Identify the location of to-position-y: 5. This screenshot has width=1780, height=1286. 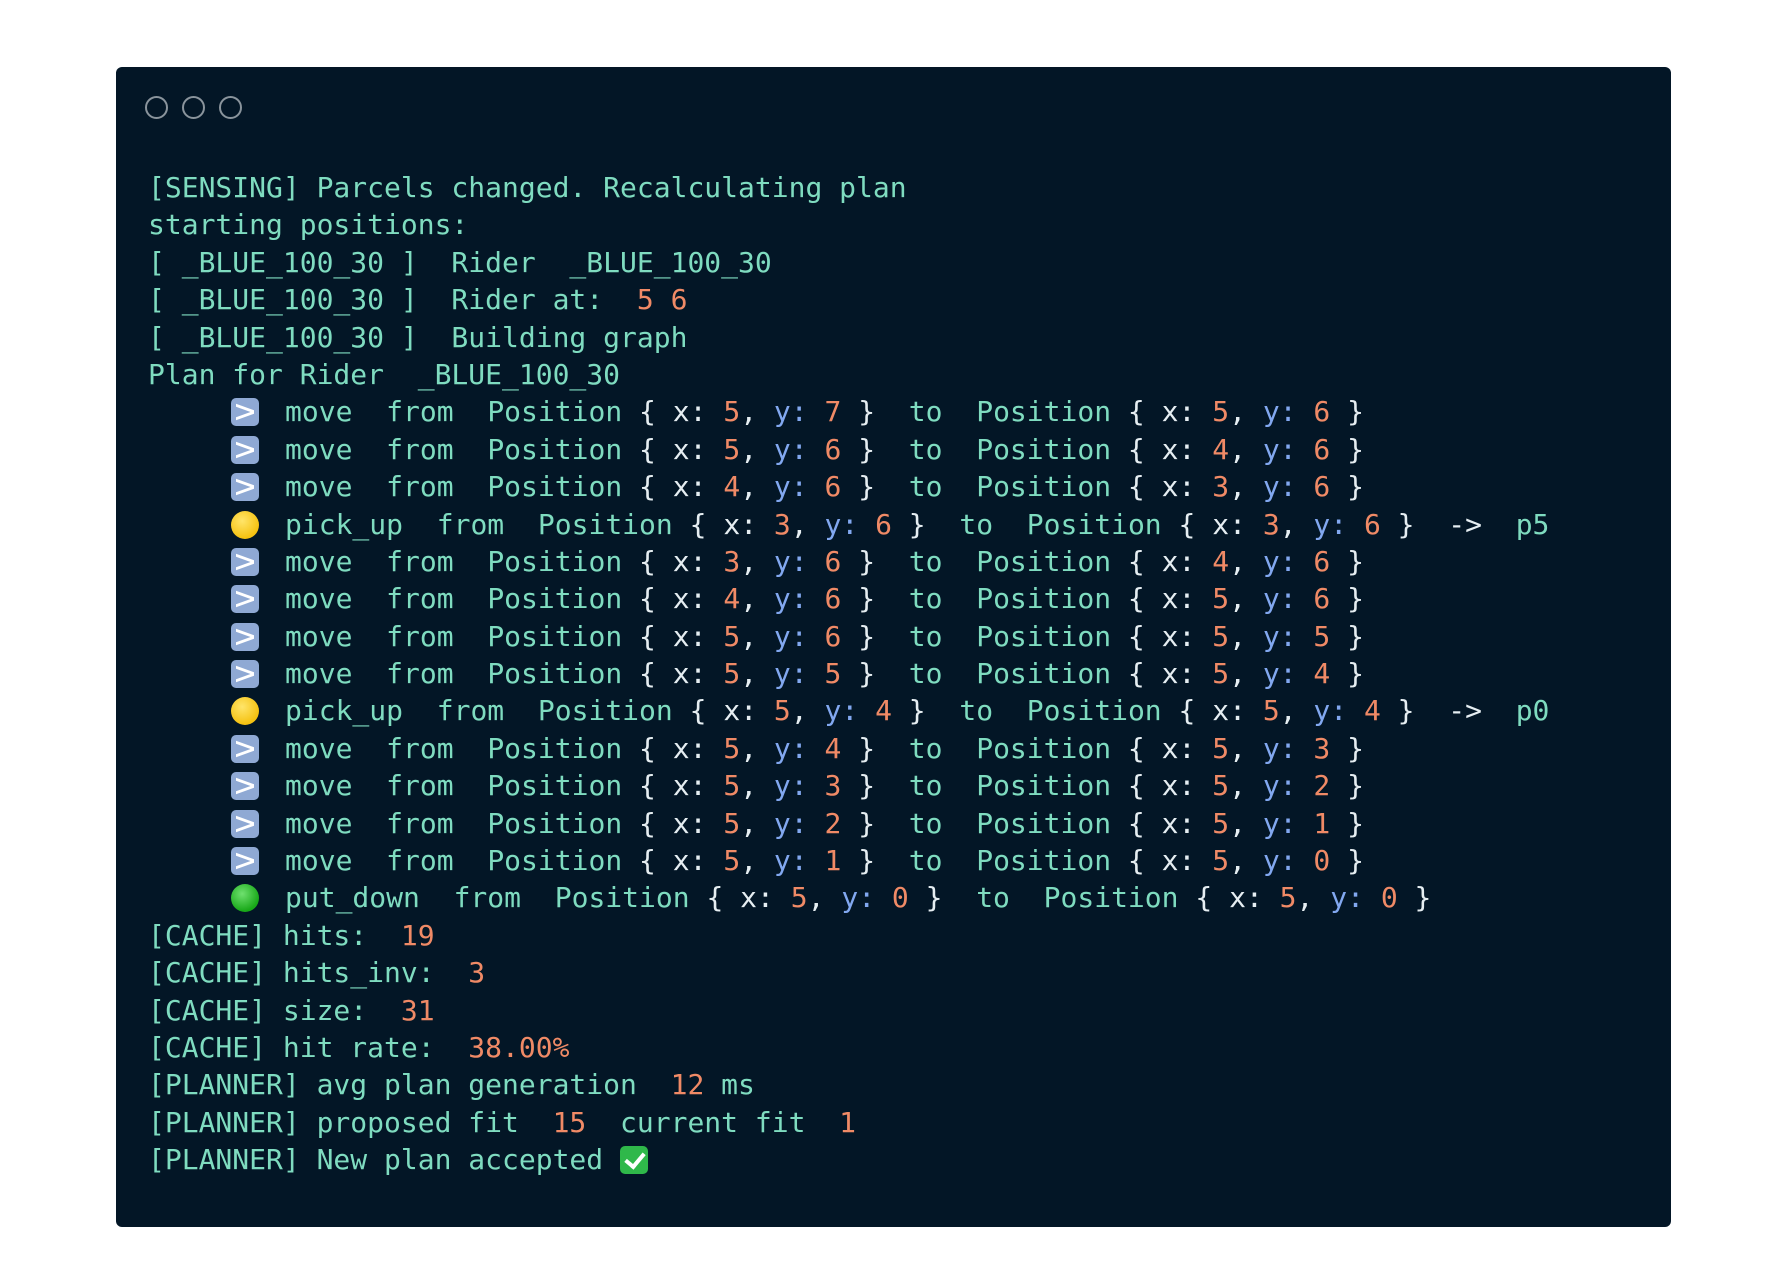
(1322, 636).